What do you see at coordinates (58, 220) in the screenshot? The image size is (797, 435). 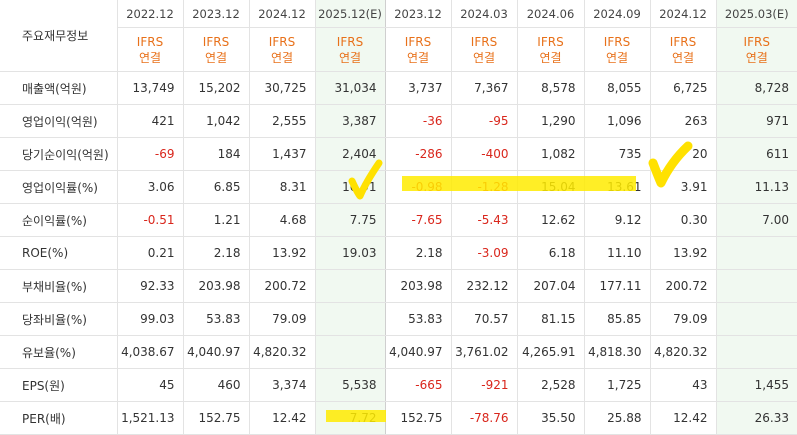 I see `row-label: 순이익률(%)` at bounding box center [58, 220].